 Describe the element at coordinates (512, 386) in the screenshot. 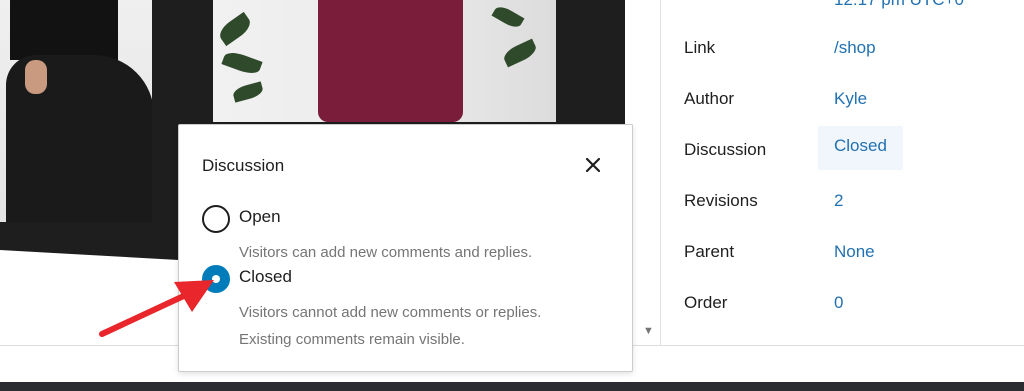

I see `taskbar-edge` at that location.